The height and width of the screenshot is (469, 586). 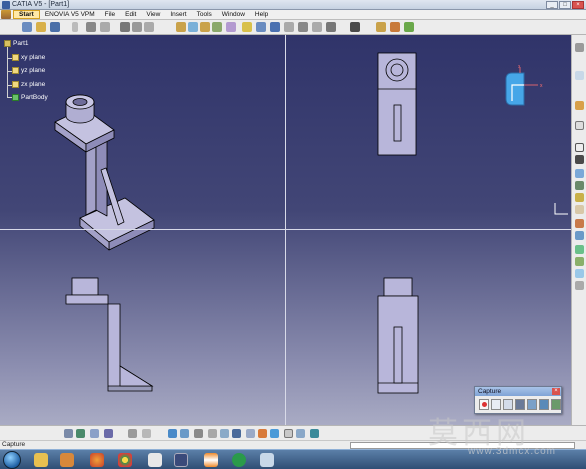 I want to click on rotate-icon, so click(x=108, y=433).